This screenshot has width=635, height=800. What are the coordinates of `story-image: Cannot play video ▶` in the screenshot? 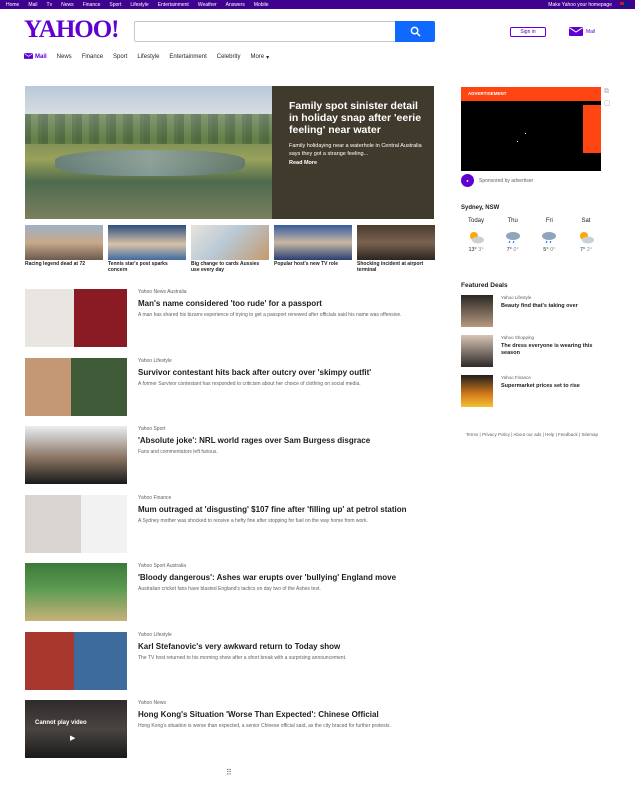 It's located at (76, 729).